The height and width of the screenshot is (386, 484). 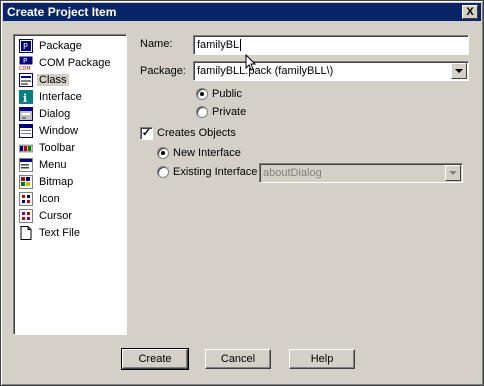 I want to click on text-file-icon, so click(x=26, y=233).